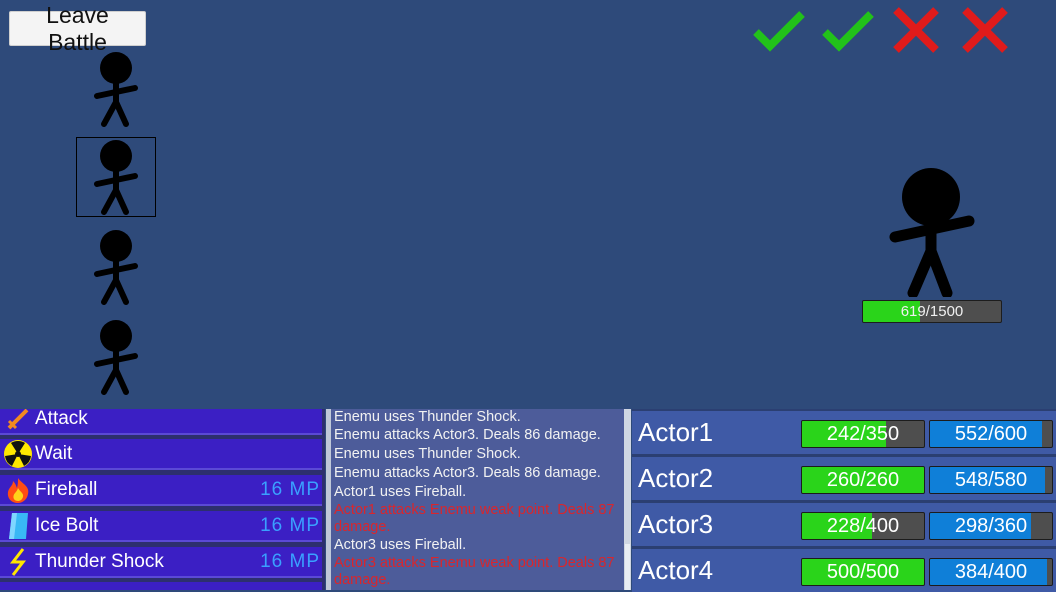  I want to click on hp-bar: 228/400, so click(863, 526).